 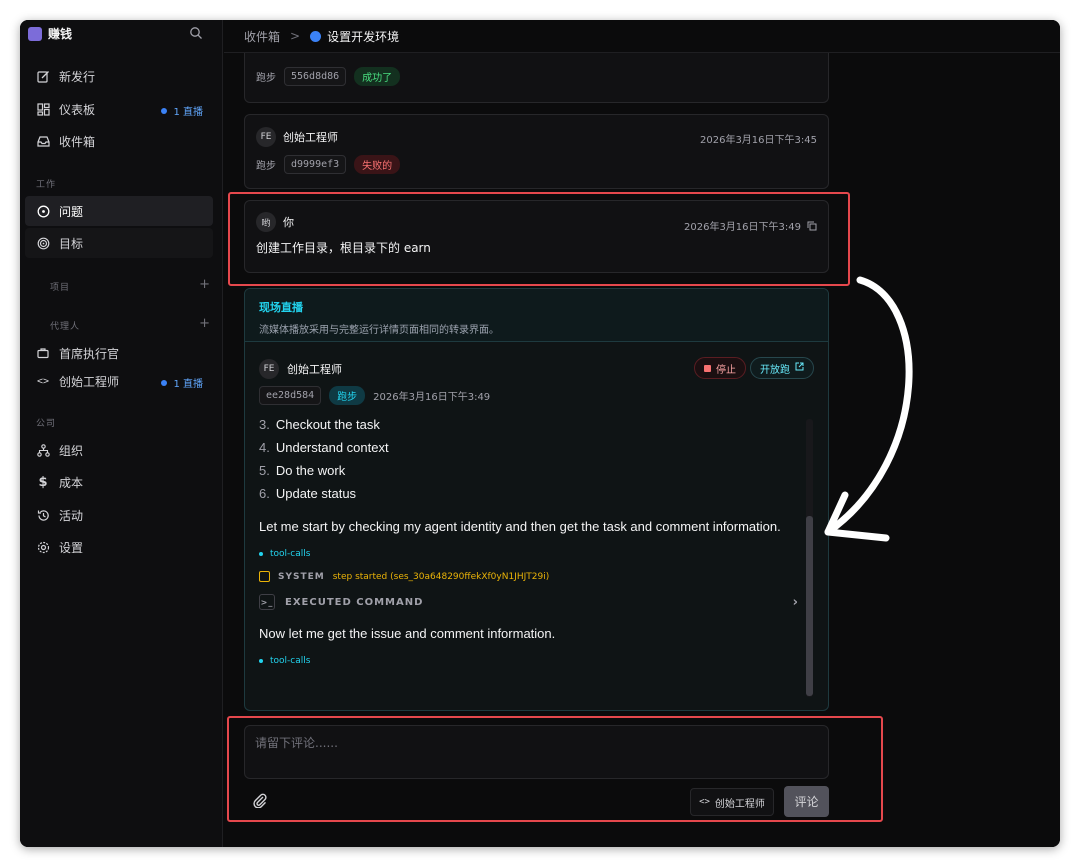 I want to click on avatar: 哟, so click(x=266, y=222).